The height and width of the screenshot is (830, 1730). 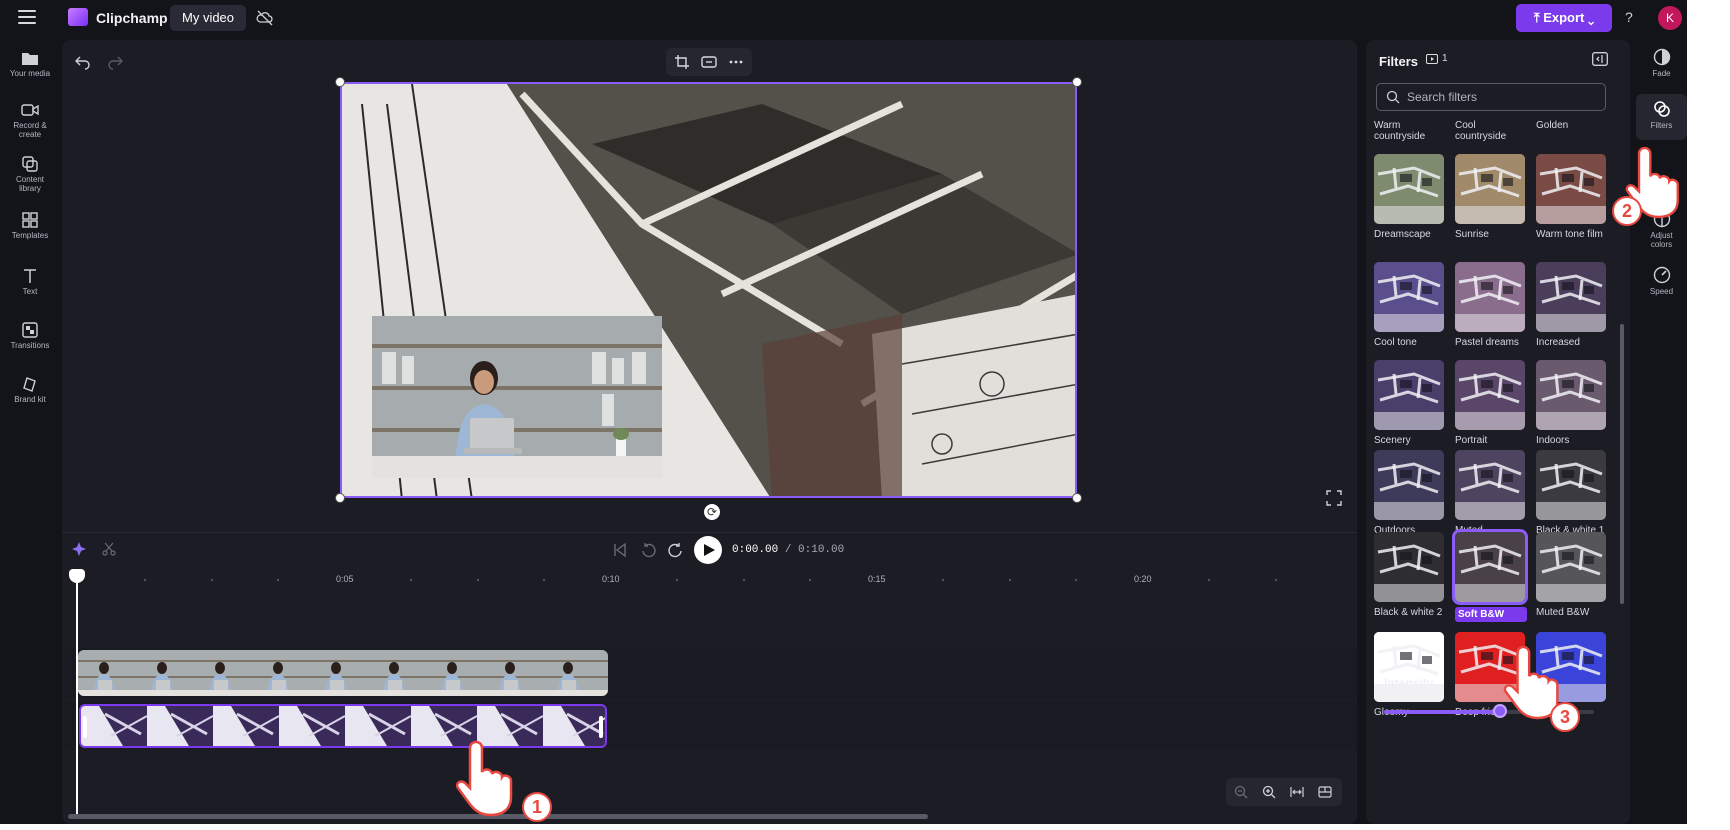 I want to click on filter-name: Black & white 2, so click(x=1408, y=612).